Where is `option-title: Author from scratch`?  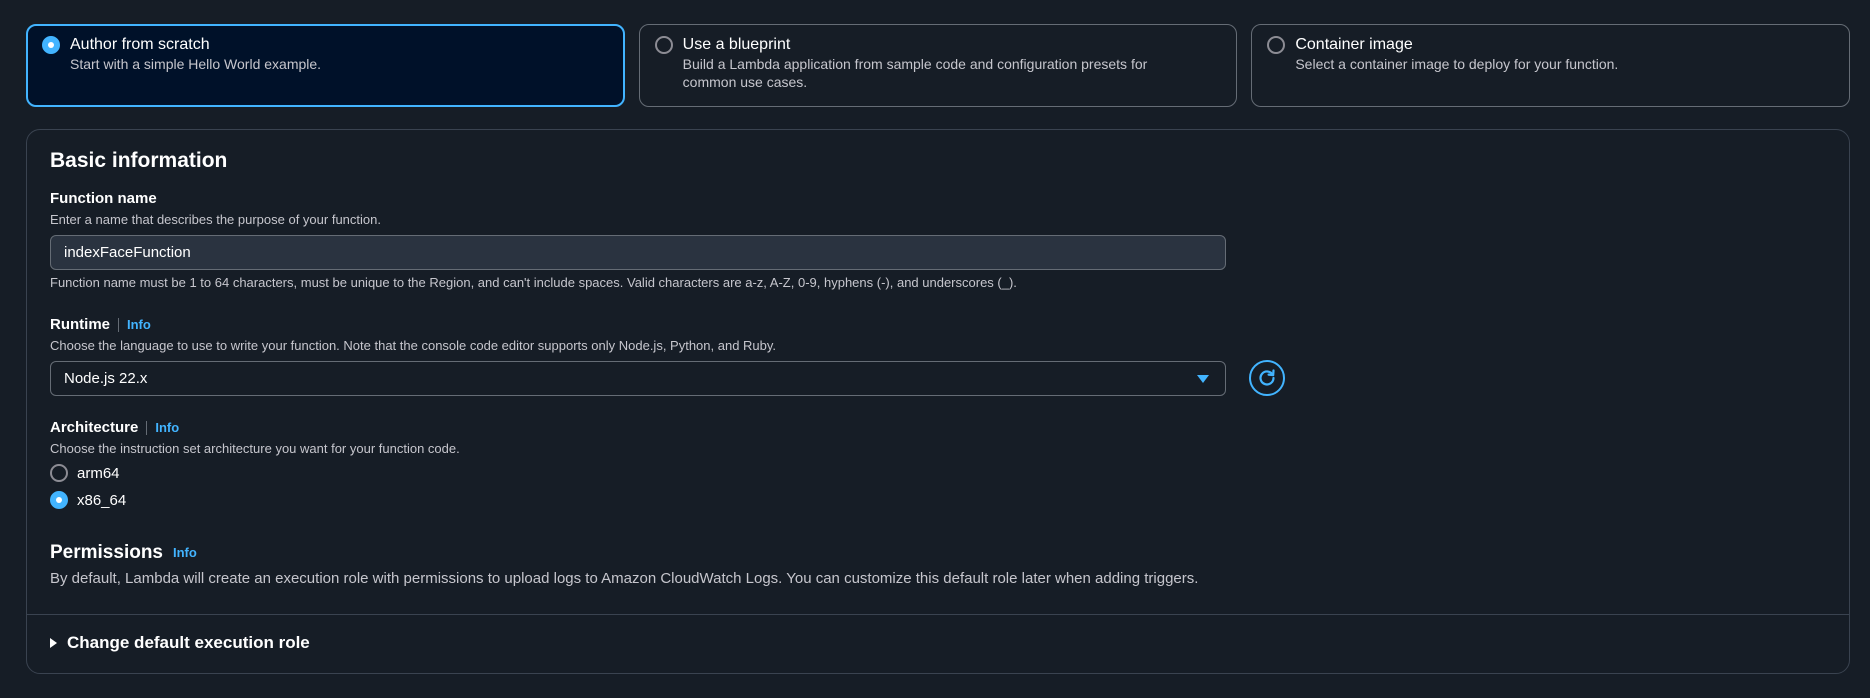 option-title: Author from scratch is located at coordinates (140, 44).